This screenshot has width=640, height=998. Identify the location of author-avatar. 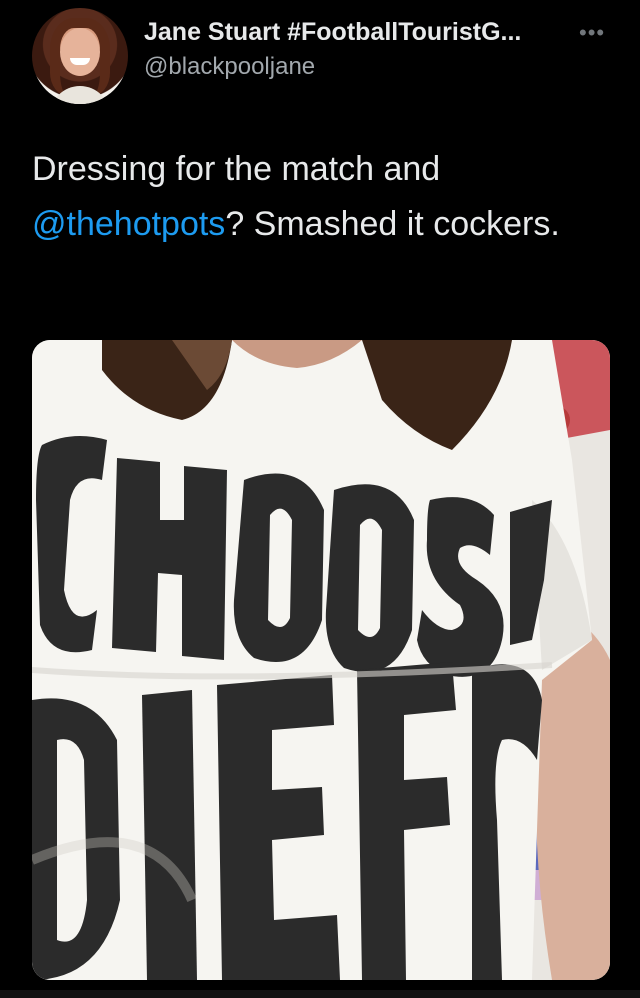
(80, 56).